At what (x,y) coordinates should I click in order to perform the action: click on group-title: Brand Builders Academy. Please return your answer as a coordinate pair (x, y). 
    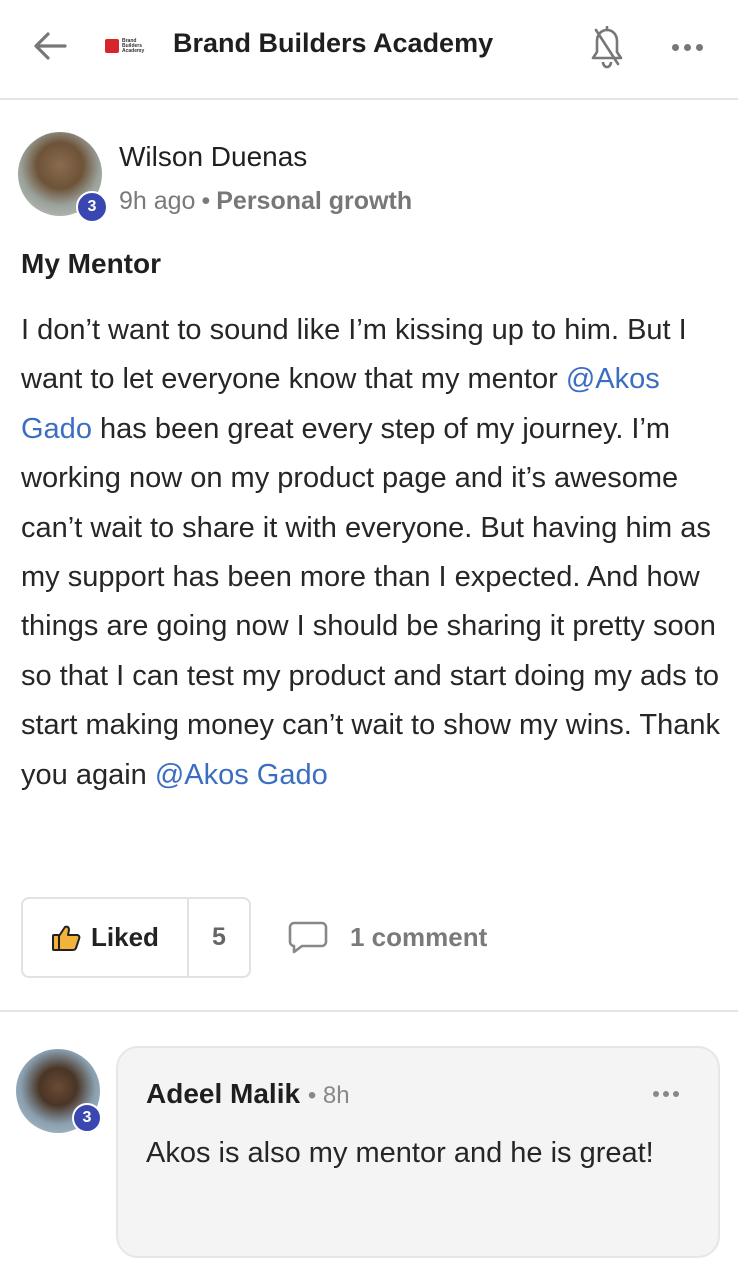
    Looking at the image, I should click on (333, 43).